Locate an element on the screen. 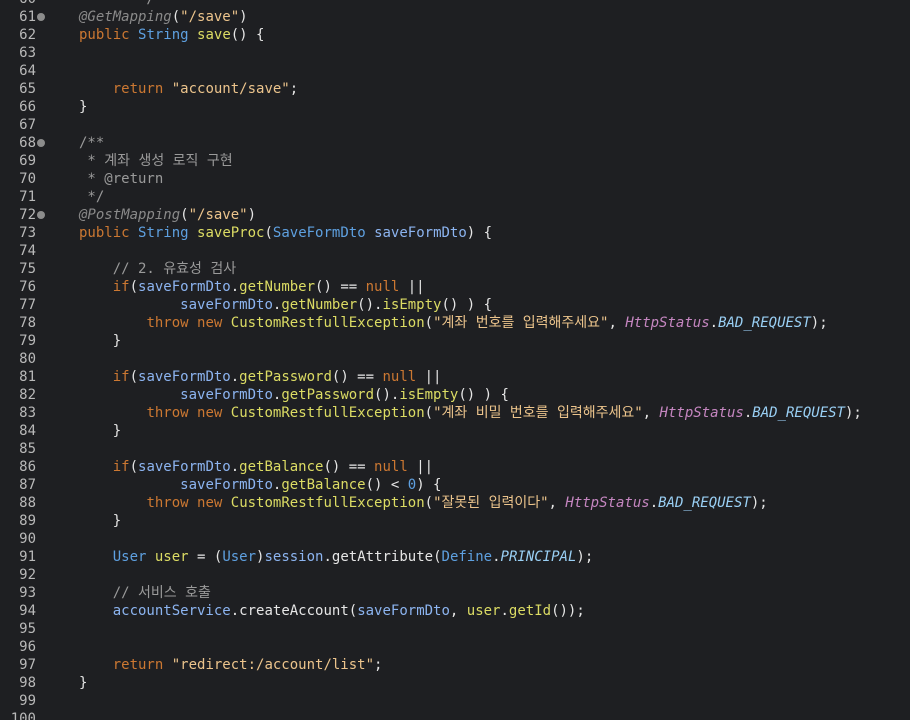  code-line: 96 is located at coordinates (455, 647).